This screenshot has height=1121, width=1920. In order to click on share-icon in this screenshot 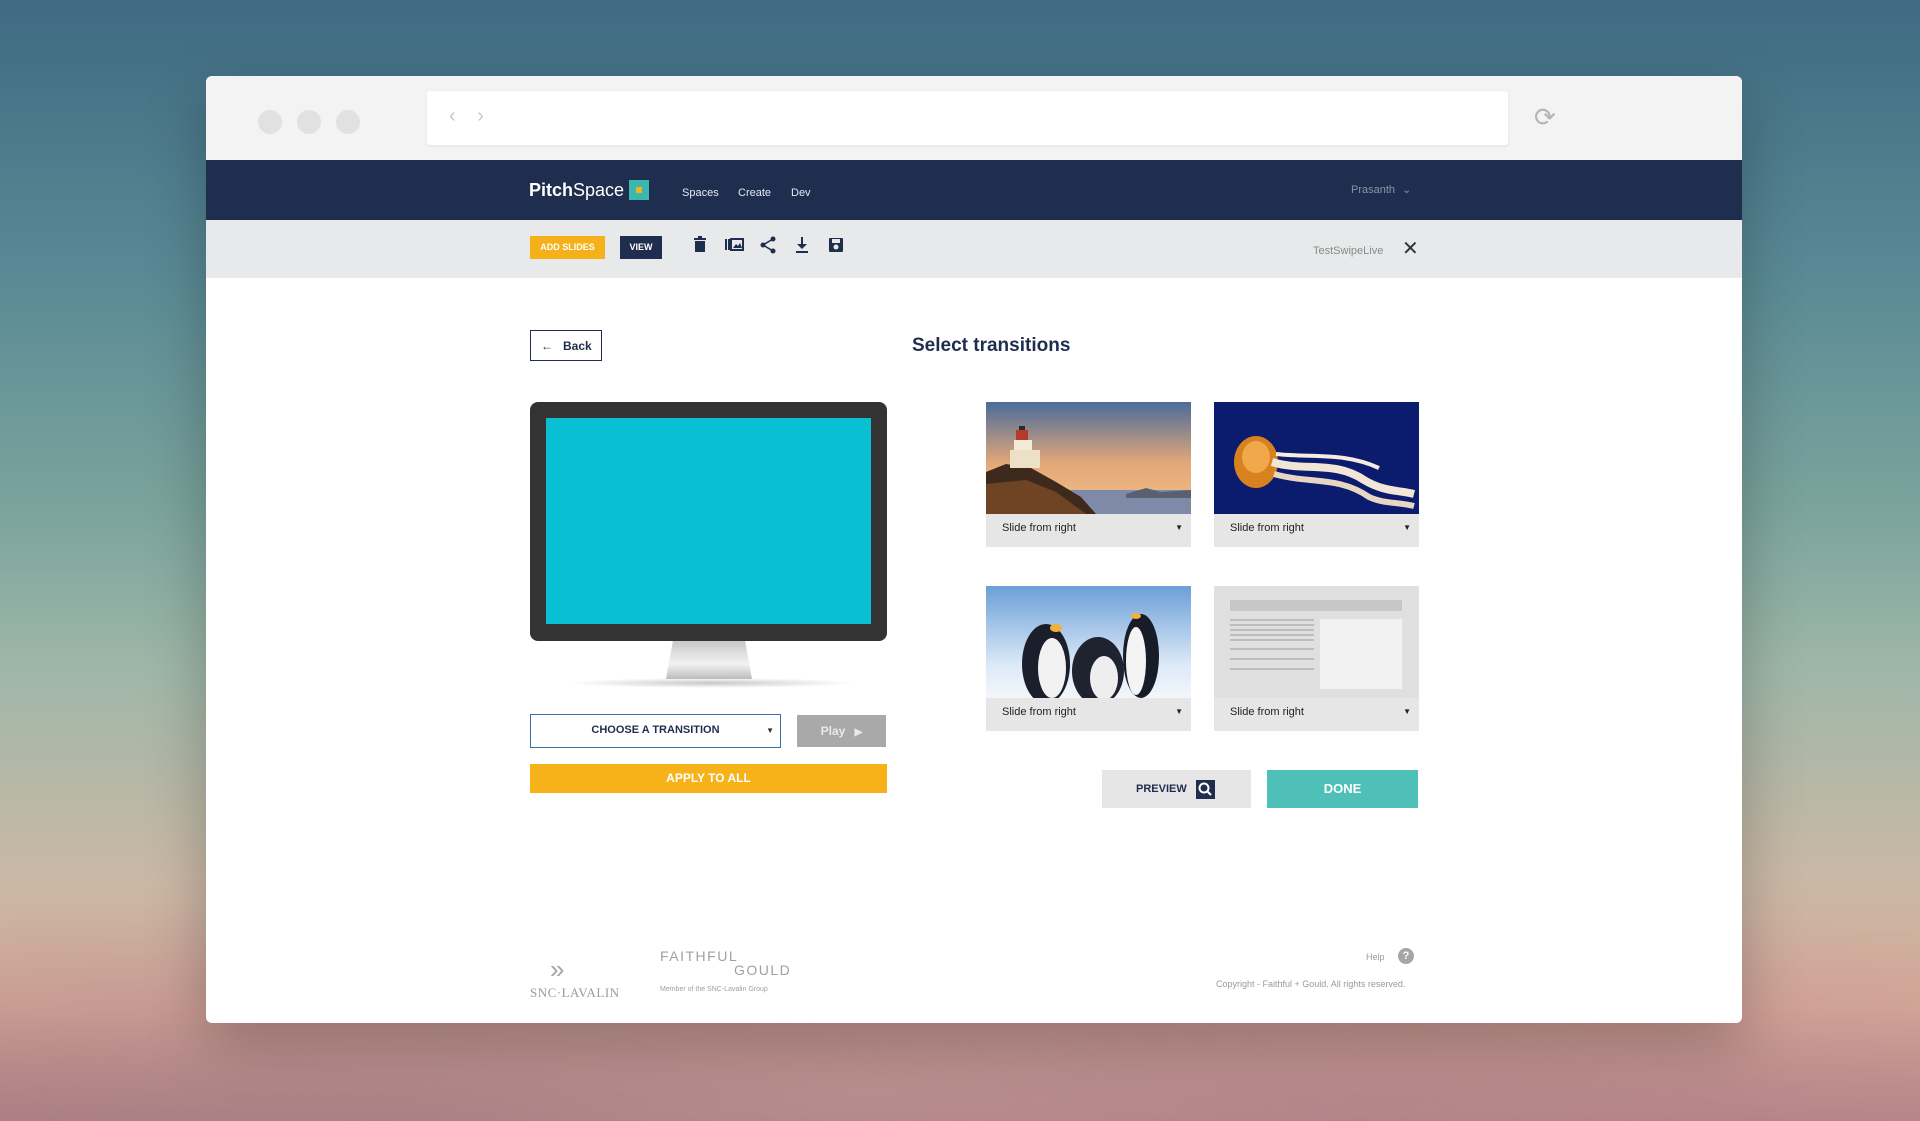, I will do `click(768, 245)`.